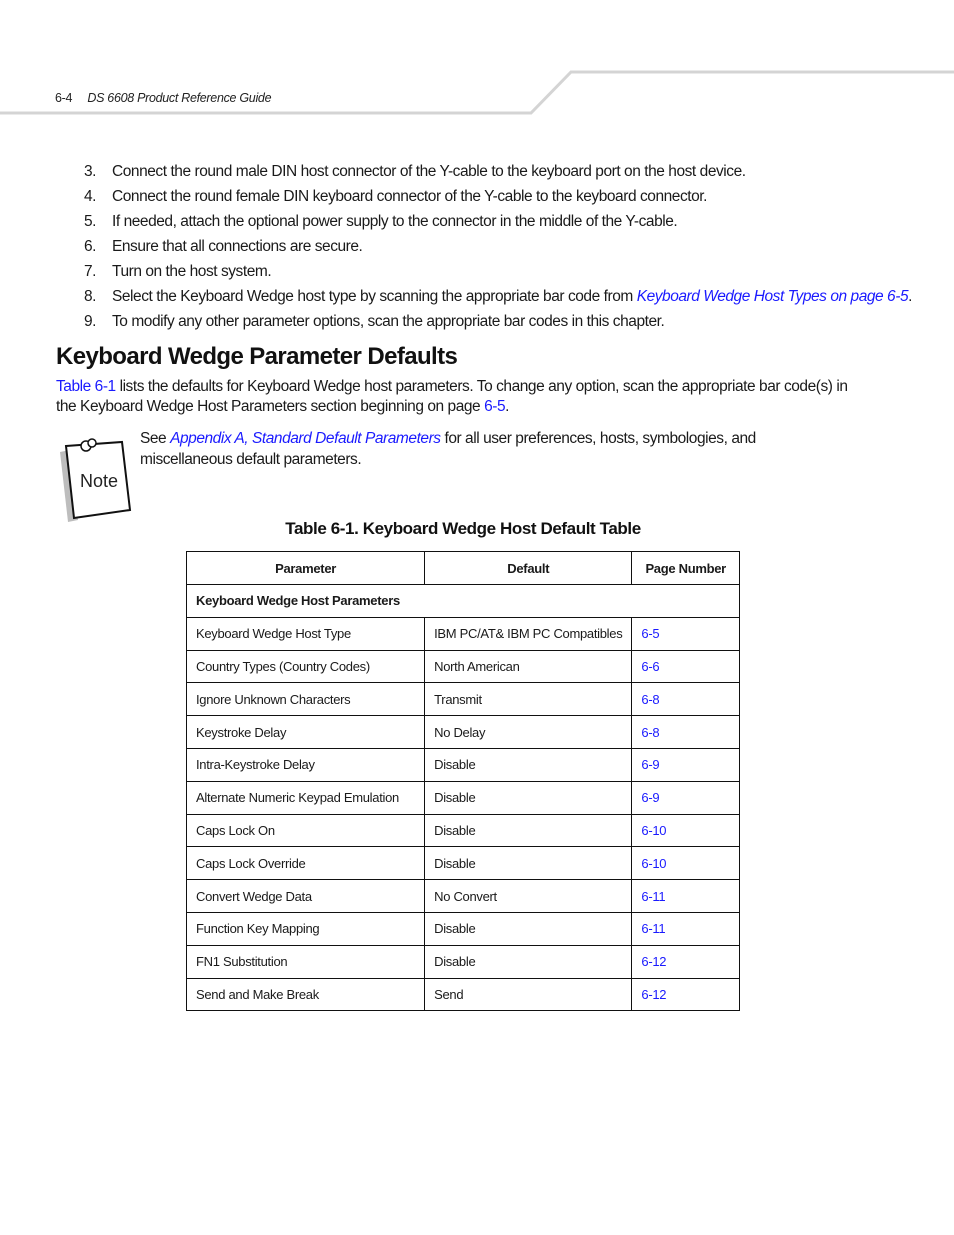 The height and width of the screenshot is (1235, 954). What do you see at coordinates (910, 296) in the screenshot?
I see `step-text-end: .` at bounding box center [910, 296].